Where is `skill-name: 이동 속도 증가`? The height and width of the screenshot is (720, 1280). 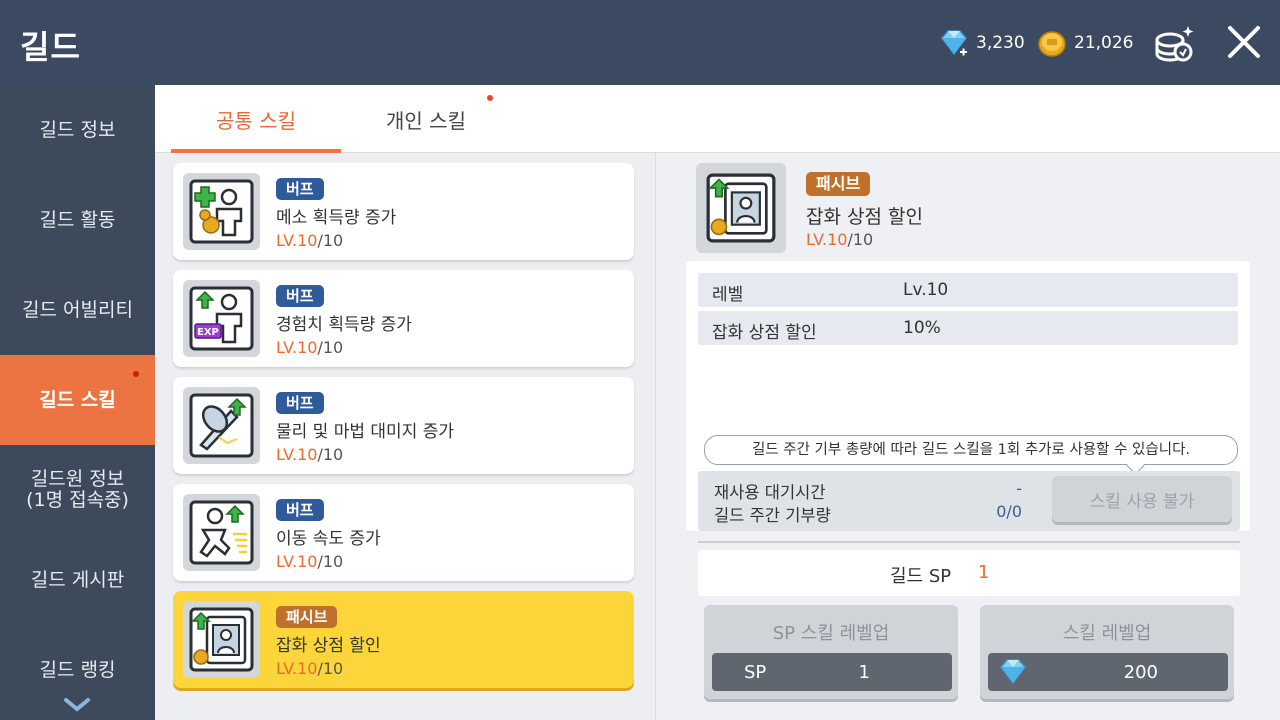
skill-name: 이동 속도 증가 is located at coordinates (328, 539).